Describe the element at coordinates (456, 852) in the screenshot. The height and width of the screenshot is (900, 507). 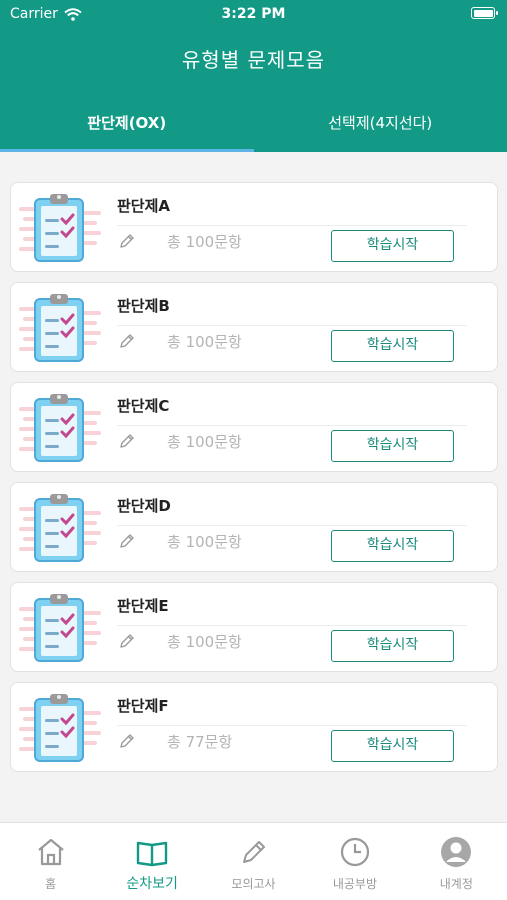
I see `user-icon` at that location.